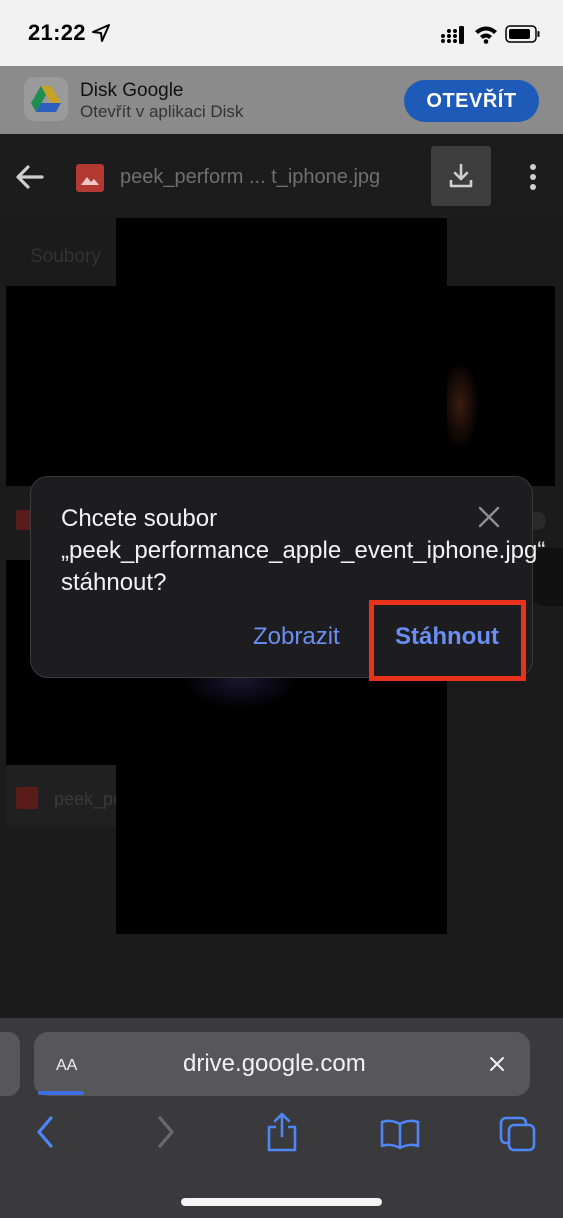 The image size is (563, 1218). I want to click on status-bar: 21:22, so click(281, 33).